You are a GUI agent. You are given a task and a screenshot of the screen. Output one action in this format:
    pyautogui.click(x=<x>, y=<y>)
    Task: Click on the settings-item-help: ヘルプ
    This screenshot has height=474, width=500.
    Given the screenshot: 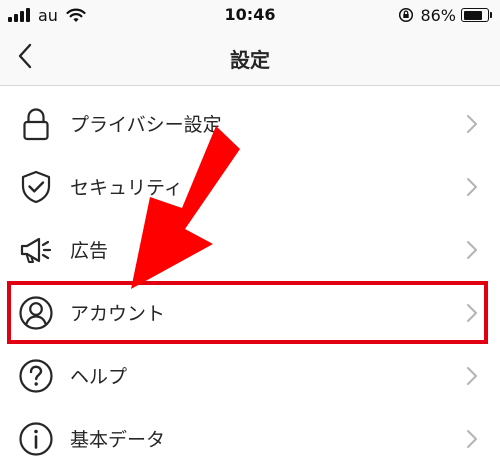 What is the action you would take?
    pyautogui.click(x=250, y=375)
    